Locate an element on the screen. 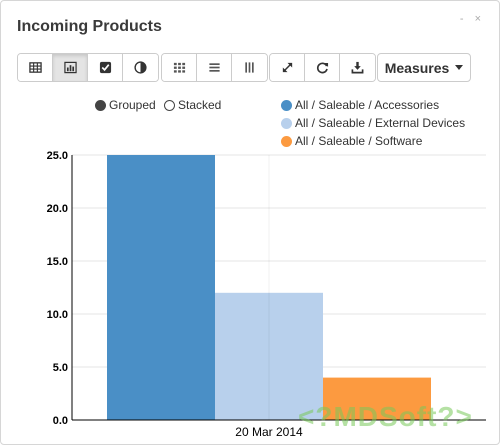  table-view-button is located at coordinates (35, 67).